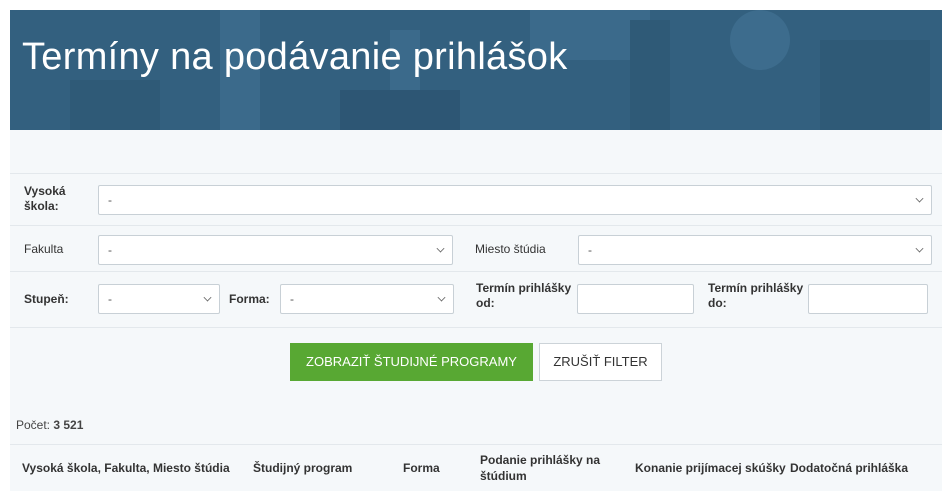 The width and height of the screenshot is (942, 491). Describe the element at coordinates (510, 249) in the screenshot. I see `study-place-label: Miesto štúdia` at that location.